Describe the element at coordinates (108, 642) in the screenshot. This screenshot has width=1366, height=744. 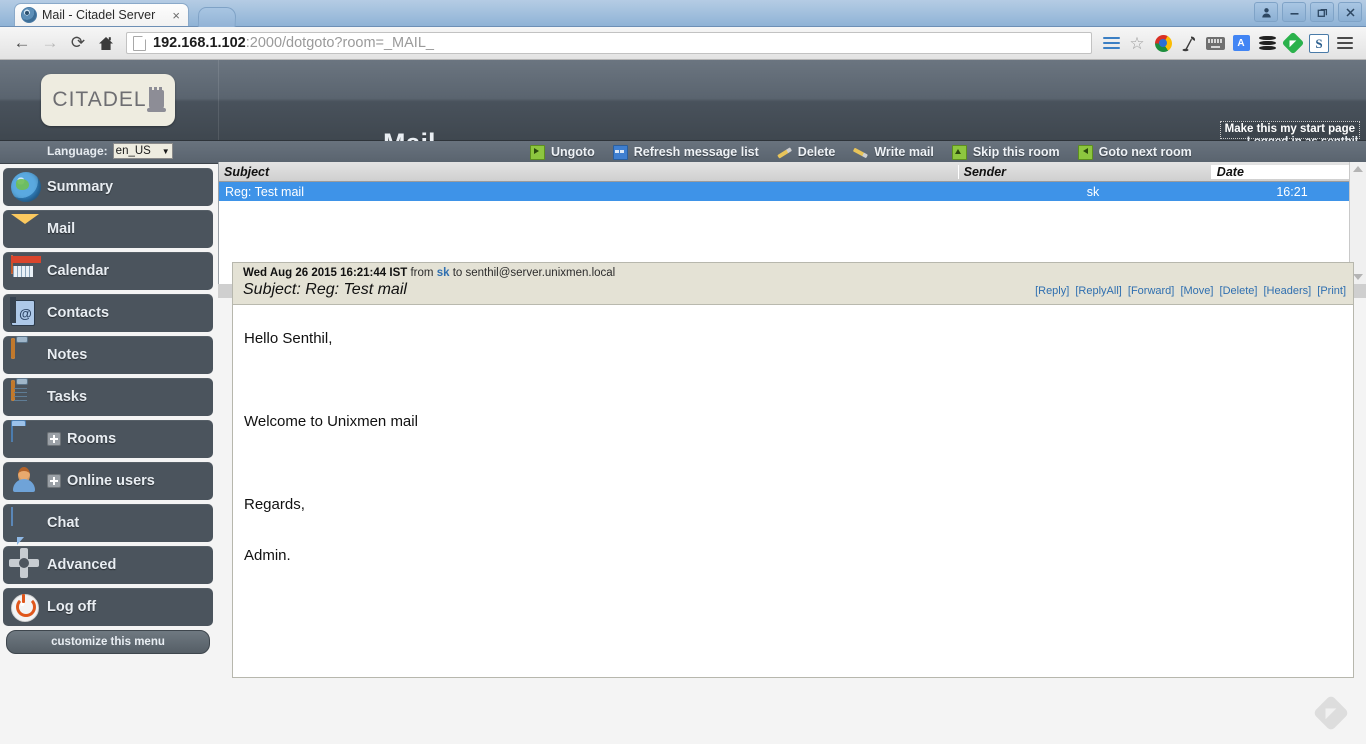
I see `customize-menu-button: customize this menu` at that location.